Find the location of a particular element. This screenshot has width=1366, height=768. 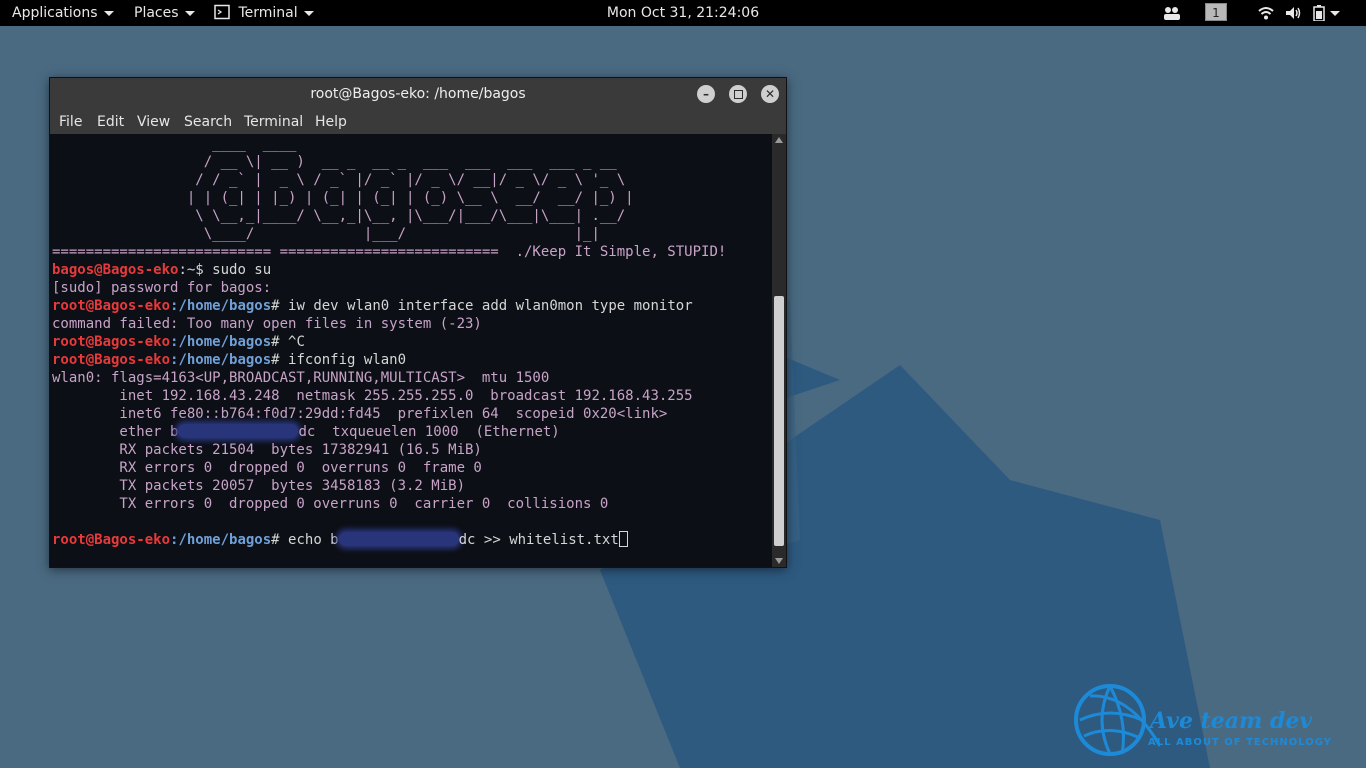

menu-terminal: Terminal is located at coordinates (273, 122).